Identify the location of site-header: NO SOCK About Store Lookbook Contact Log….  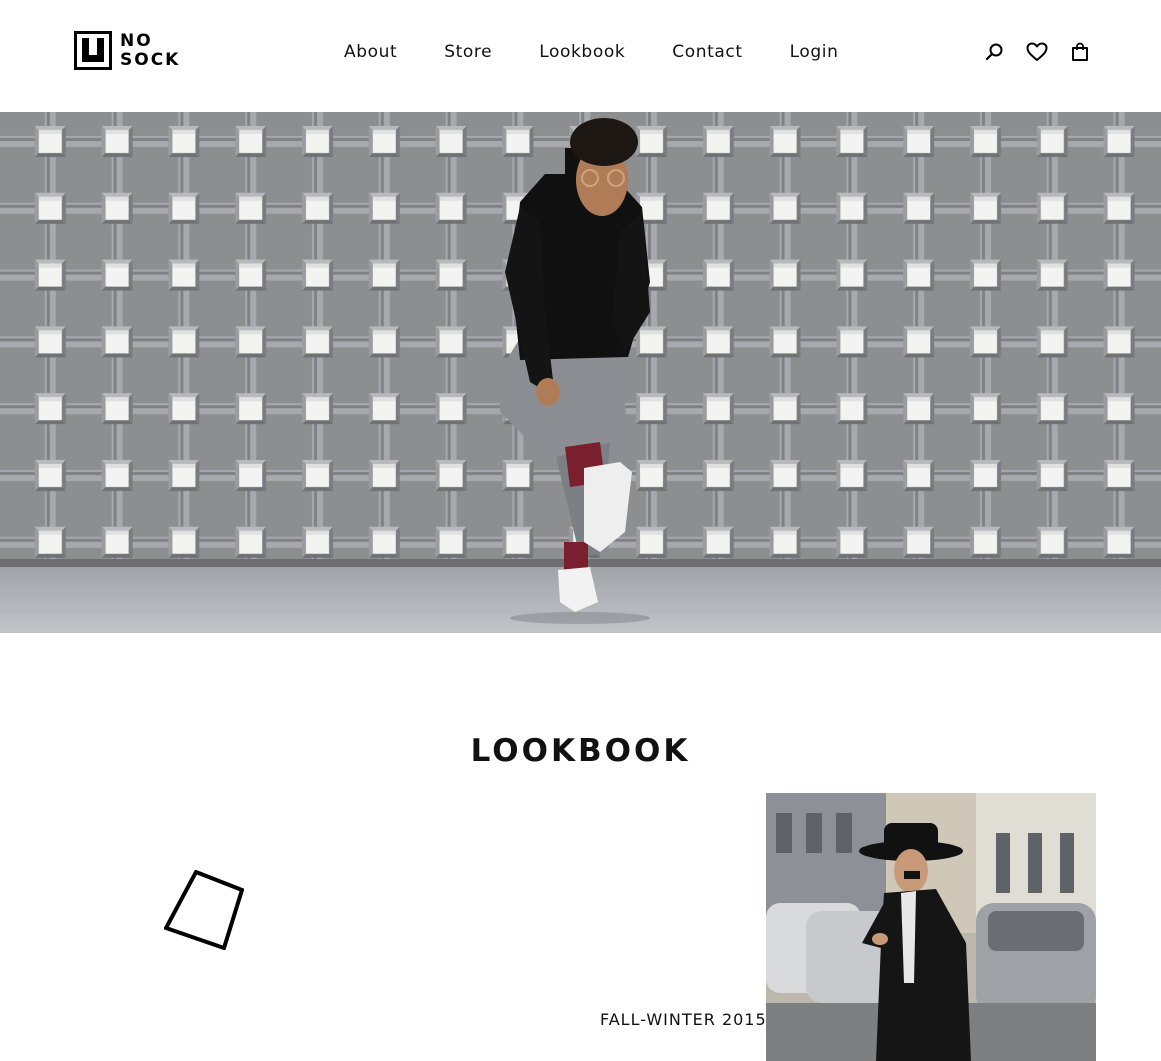
(580, 56).